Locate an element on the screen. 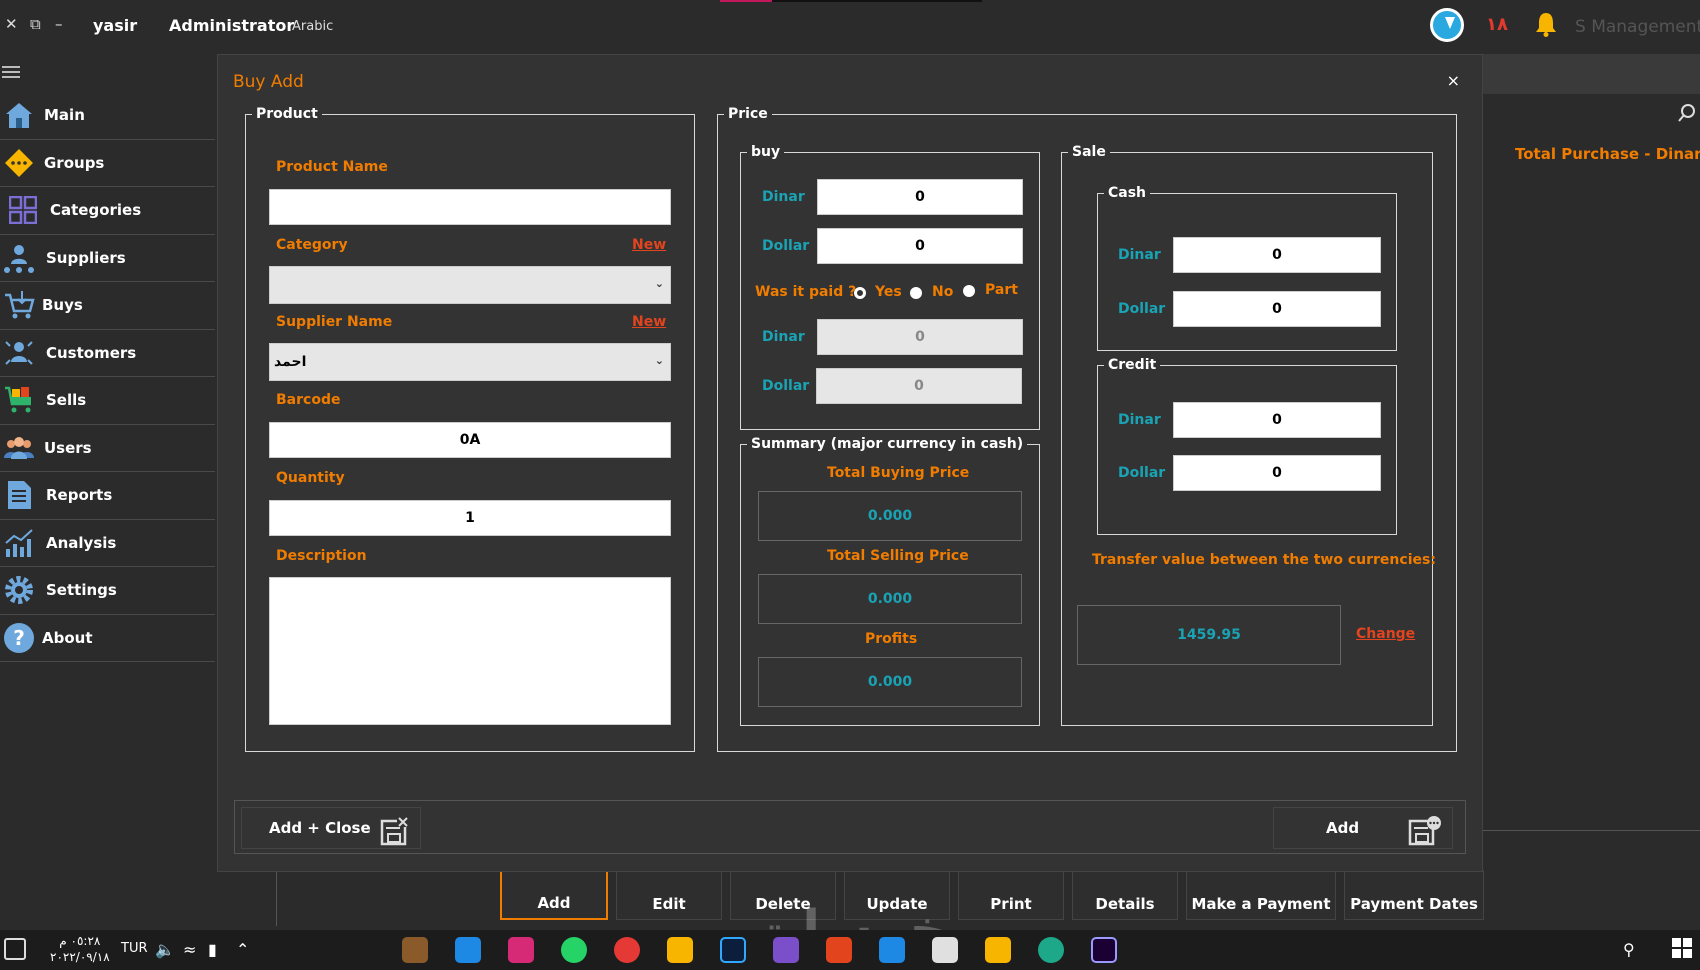 This screenshot has width=1700, height=970. buy-dinar-input: 0 is located at coordinates (920, 197).